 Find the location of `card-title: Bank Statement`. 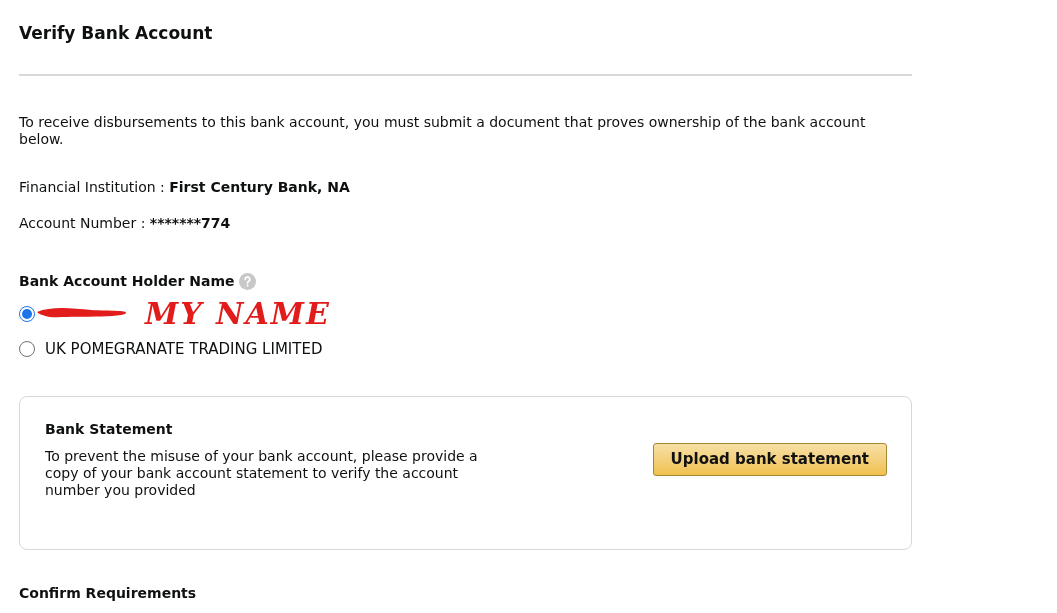

card-title: Bank Statement is located at coordinates (109, 429).